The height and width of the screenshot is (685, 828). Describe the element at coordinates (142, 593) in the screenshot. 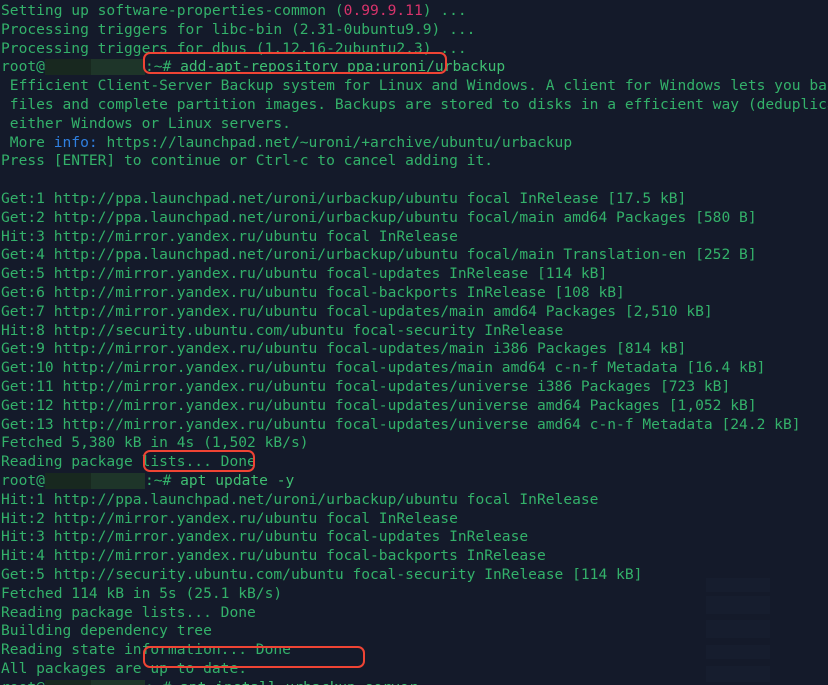

I see `line-text: Fetched 114 kB in 5s (25.1 kB/s)` at that location.